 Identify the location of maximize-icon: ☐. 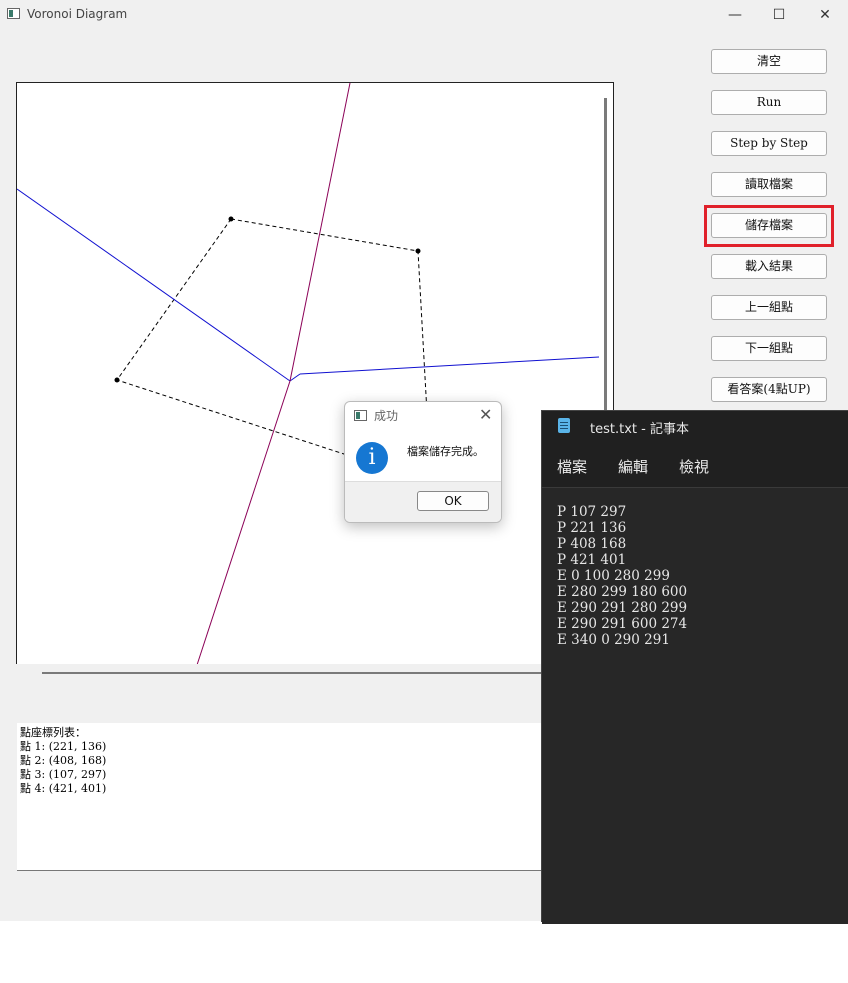
(779, 15).